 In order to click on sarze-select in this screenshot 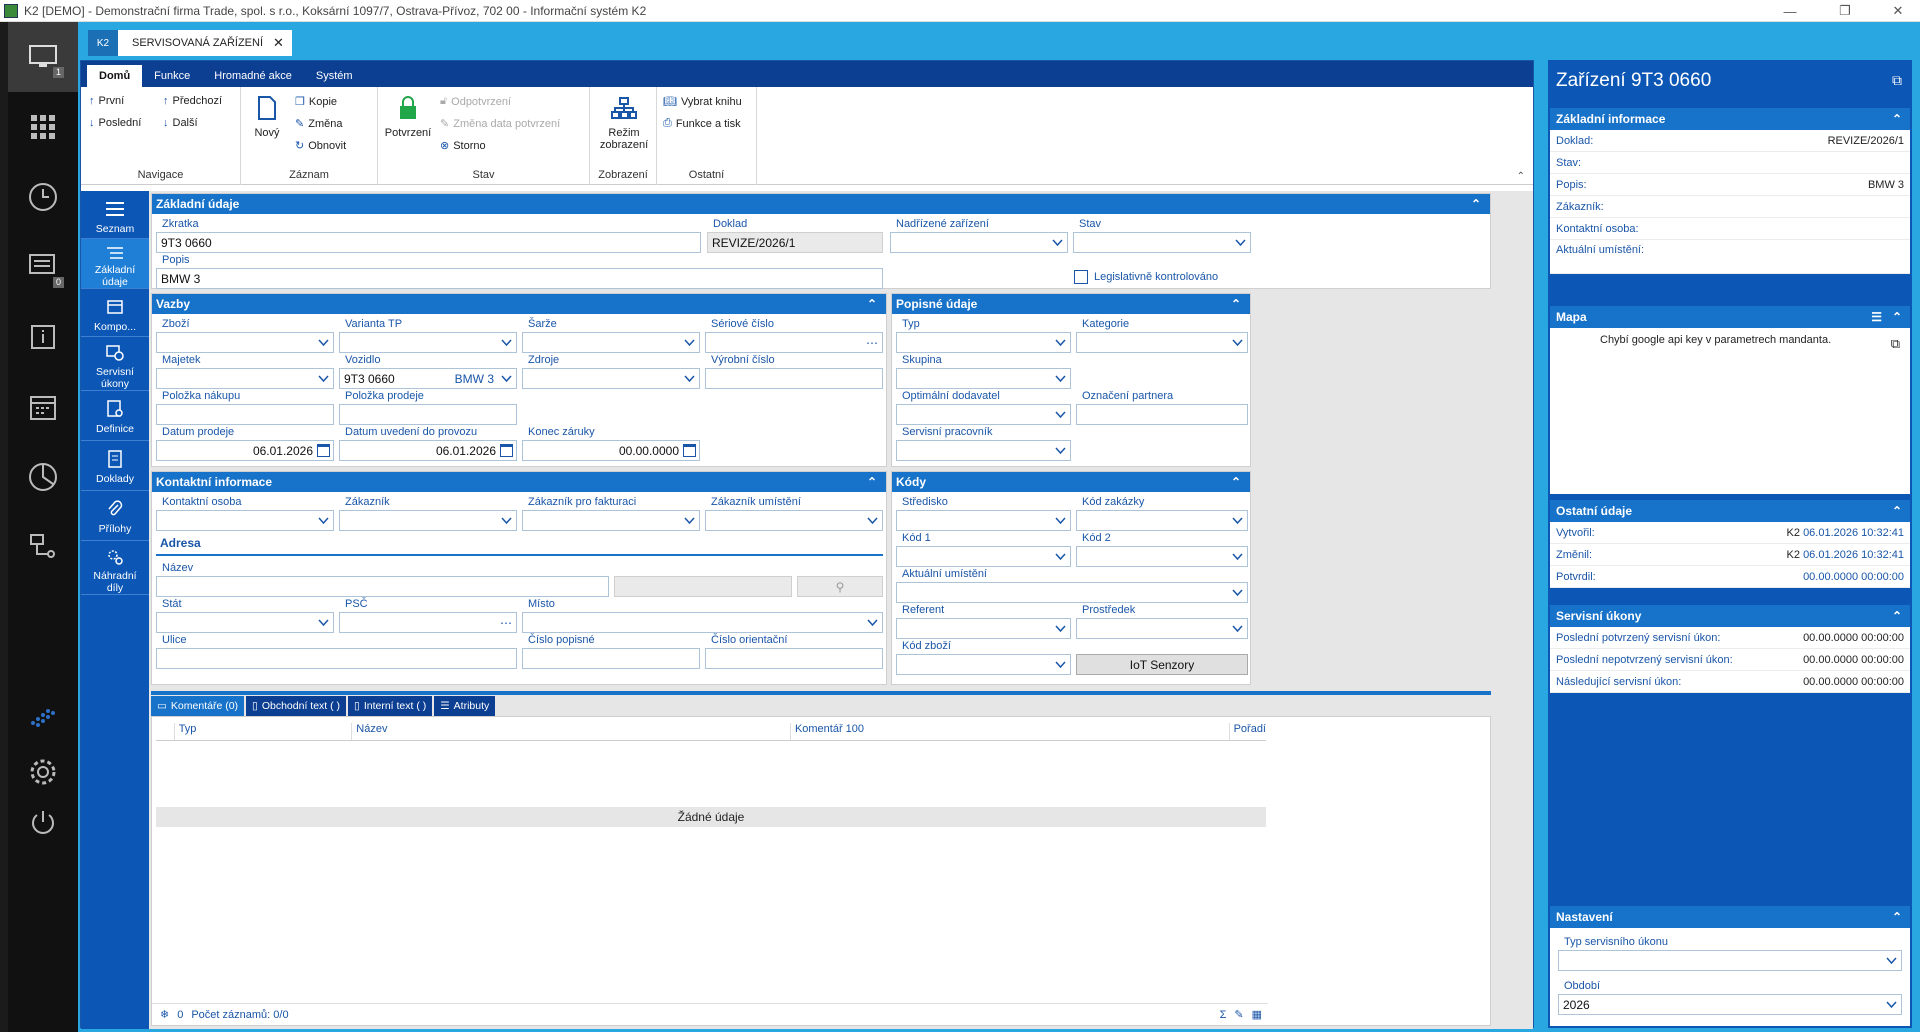, I will do `click(611, 342)`.